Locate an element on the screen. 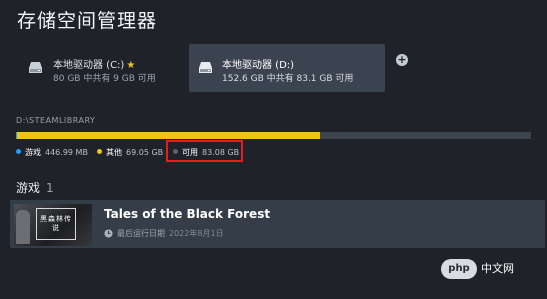 The image size is (547, 299). highlight-box is located at coordinates (204, 151).